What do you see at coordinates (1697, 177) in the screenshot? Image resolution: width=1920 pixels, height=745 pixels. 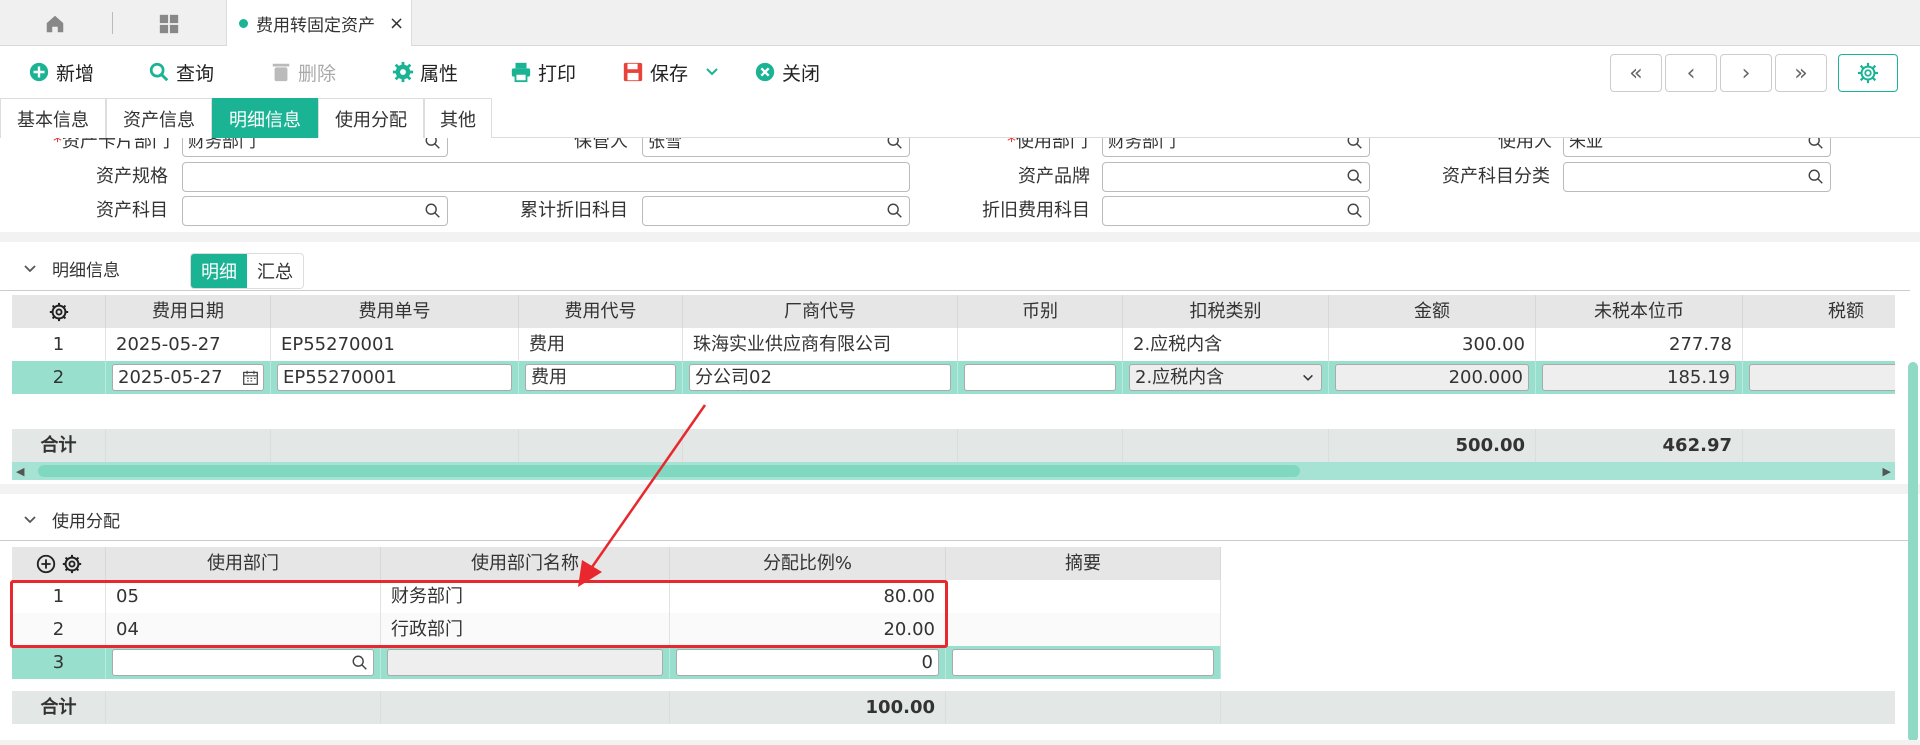 I see `subject-class-input` at bounding box center [1697, 177].